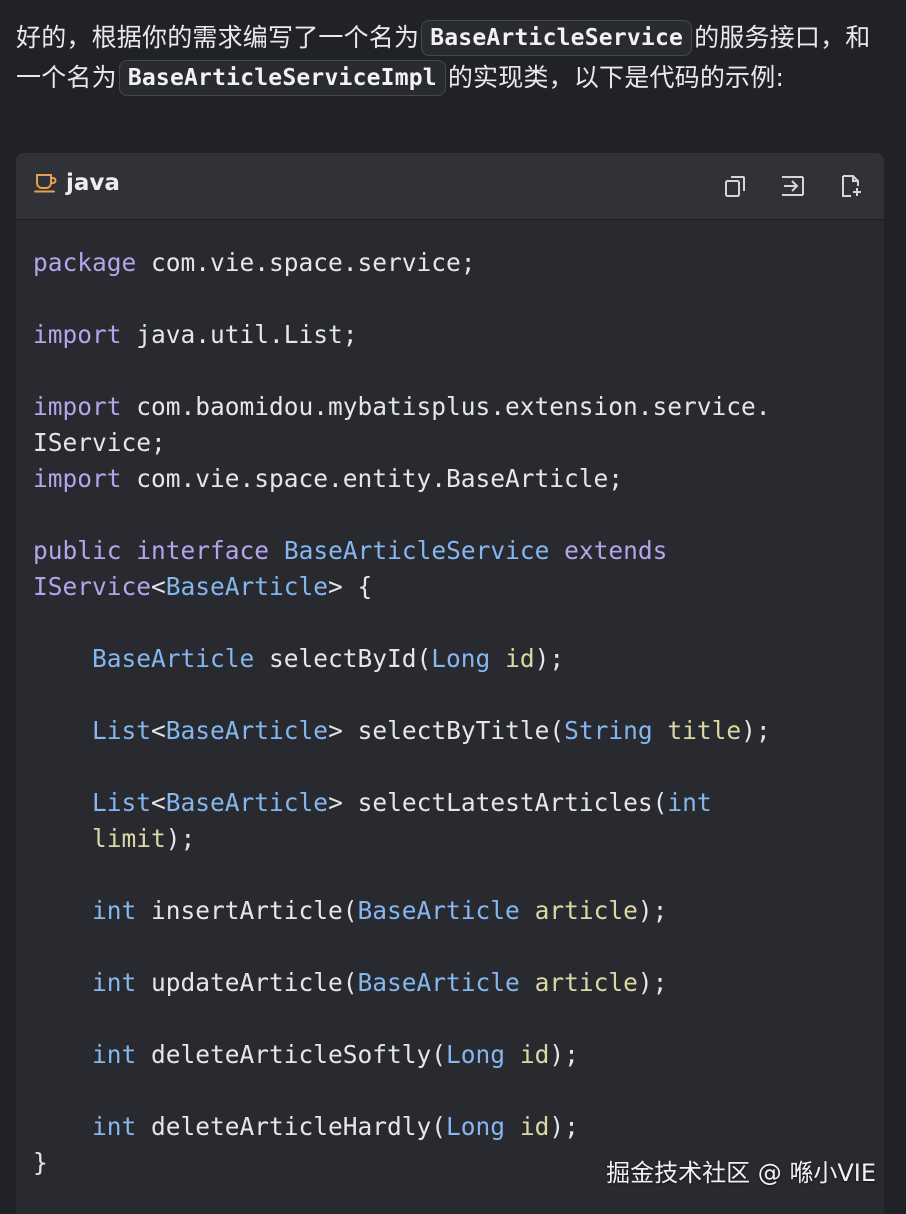  I want to click on code-token: deleteArticleHardly(, so click(291, 1126).